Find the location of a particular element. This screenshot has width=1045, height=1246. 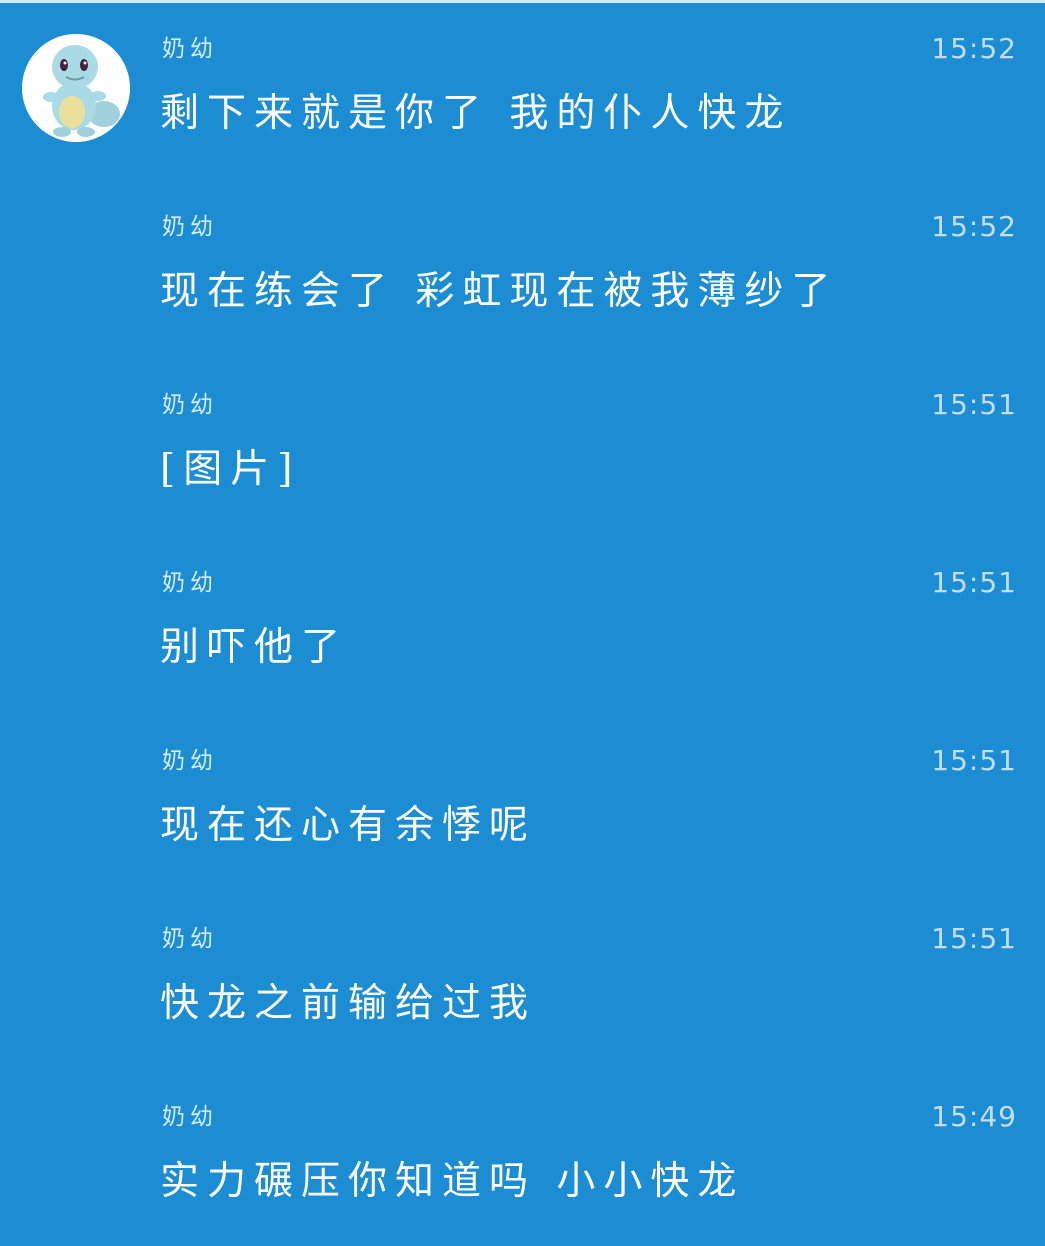

message-row: 奶幼 15:51 别吓他了 is located at coordinates (522, 623).